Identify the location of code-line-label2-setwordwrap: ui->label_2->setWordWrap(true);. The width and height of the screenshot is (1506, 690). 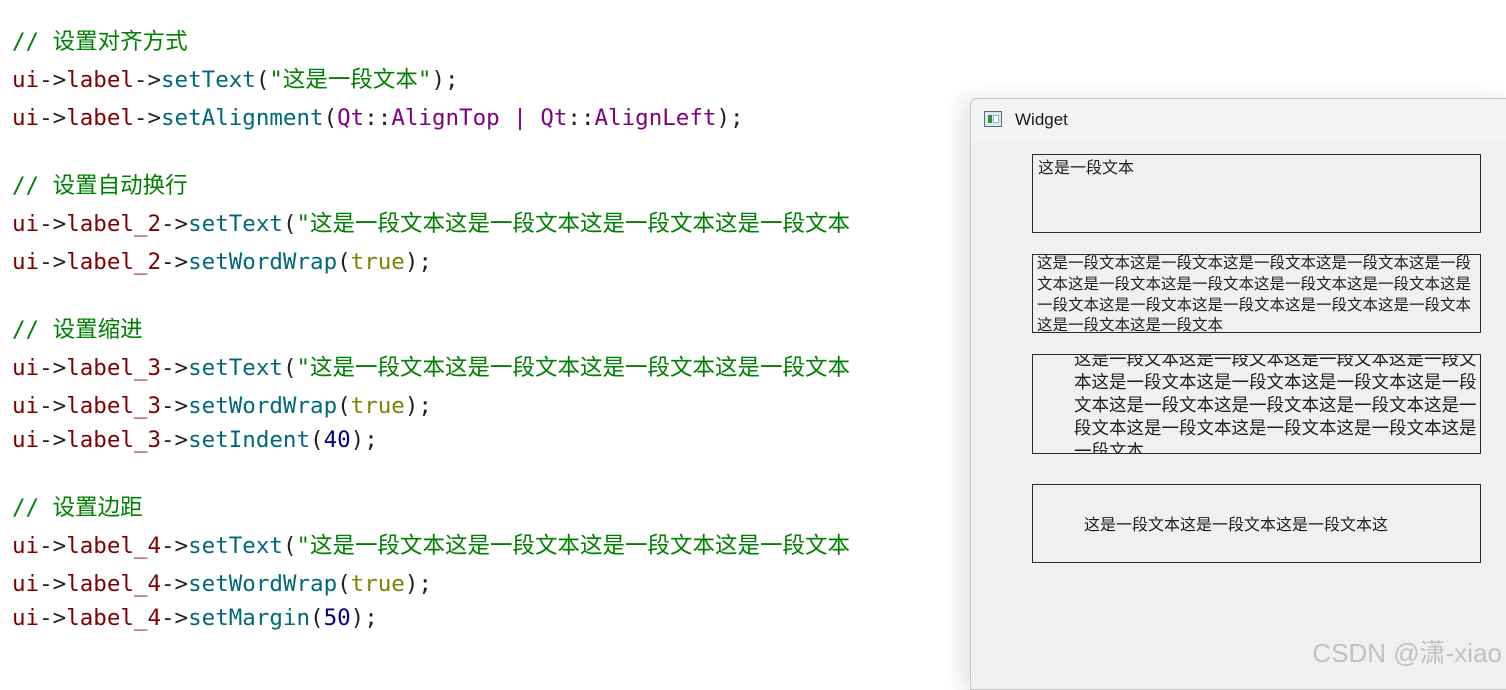
(222, 262).